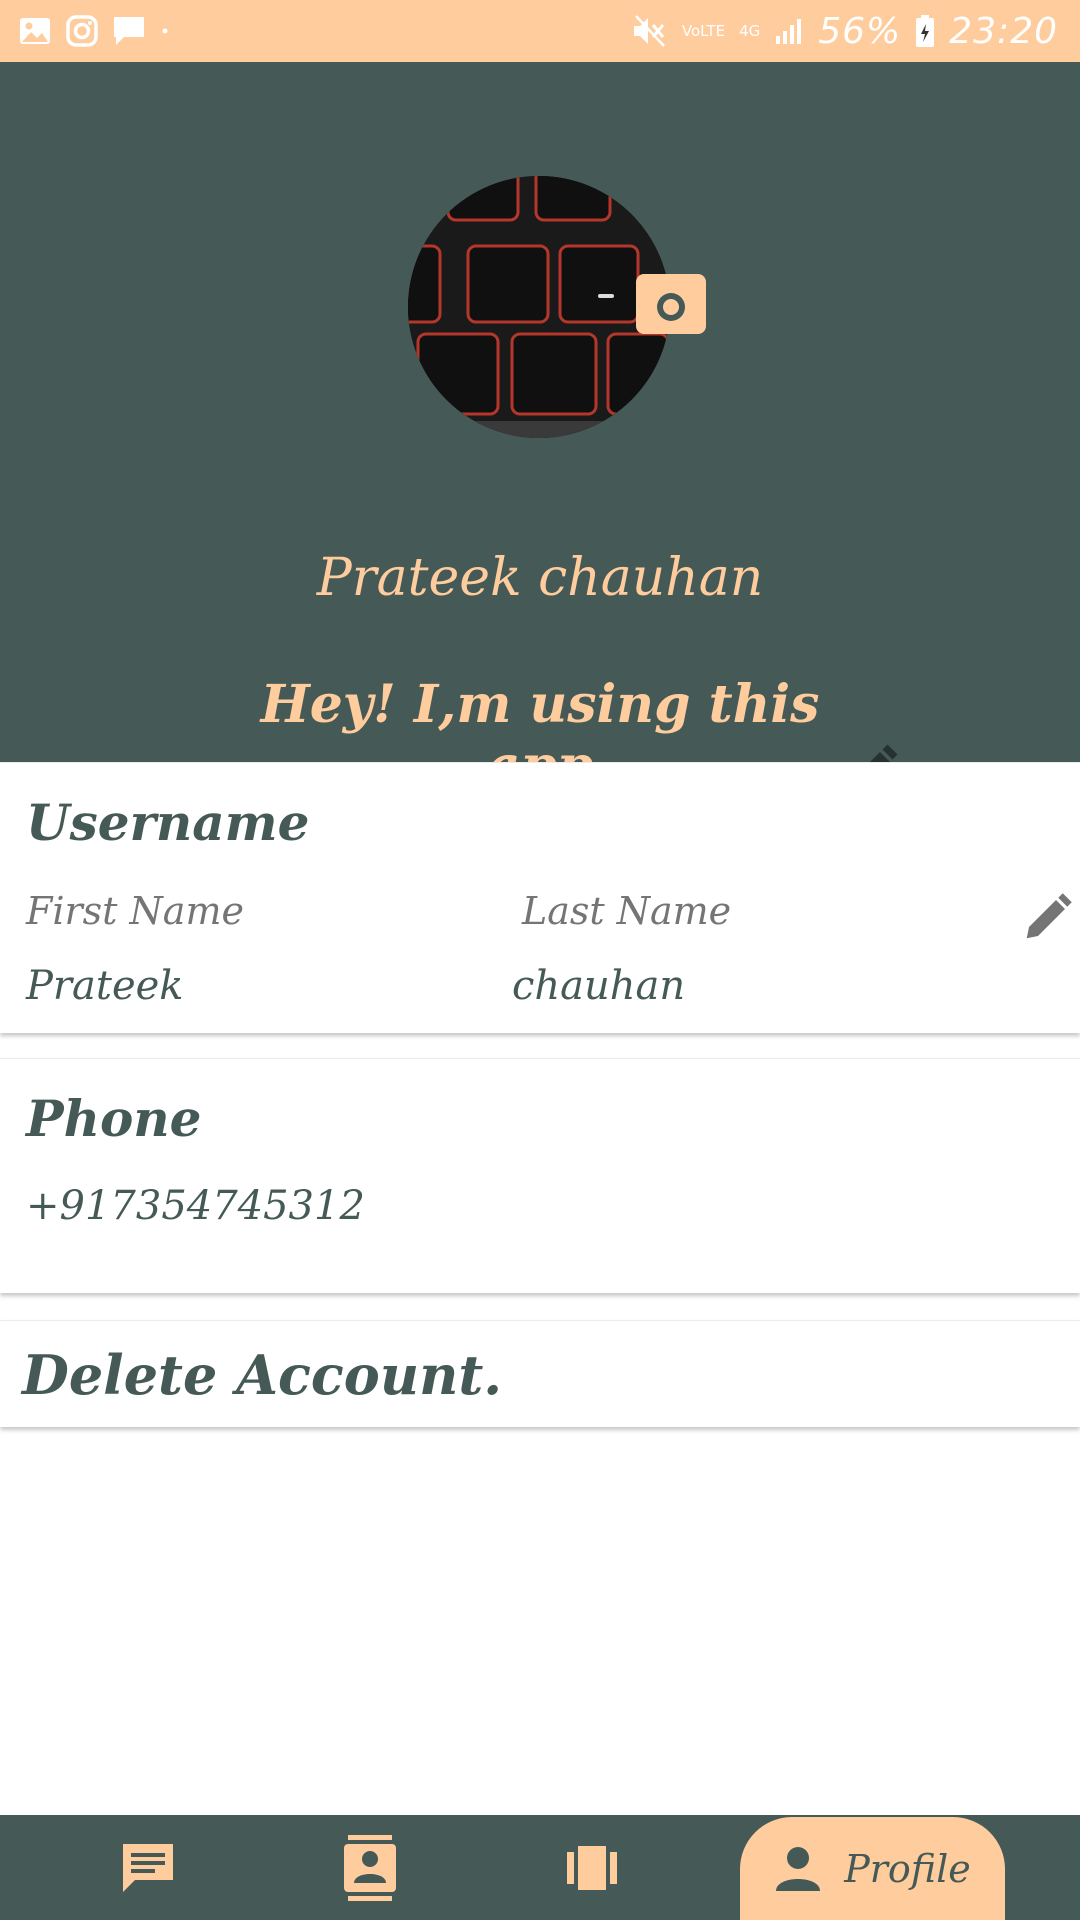  I want to click on mute-icon, so click(649, 31).